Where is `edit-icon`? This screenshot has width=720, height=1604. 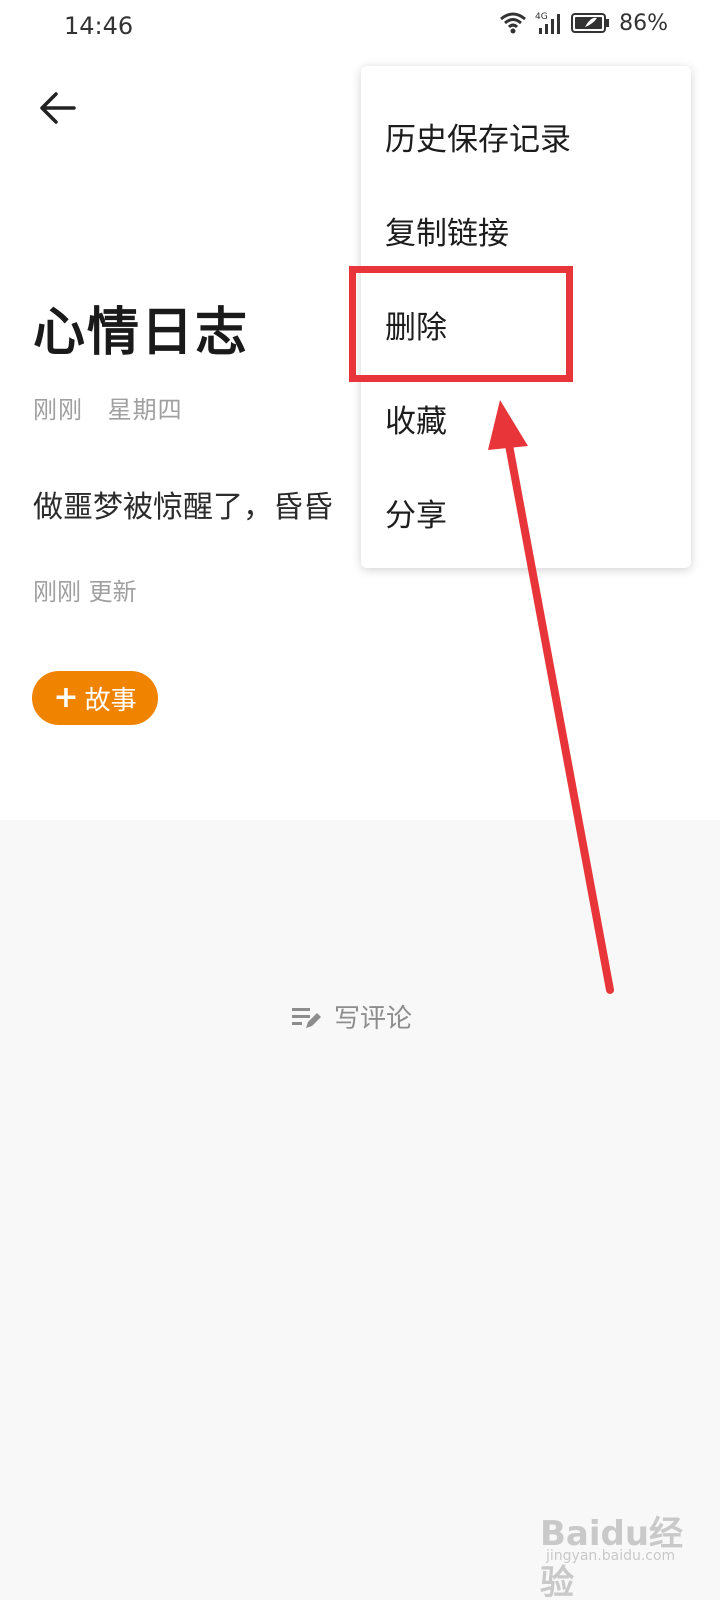 edit-icon is located at coordinates (306, 1017).